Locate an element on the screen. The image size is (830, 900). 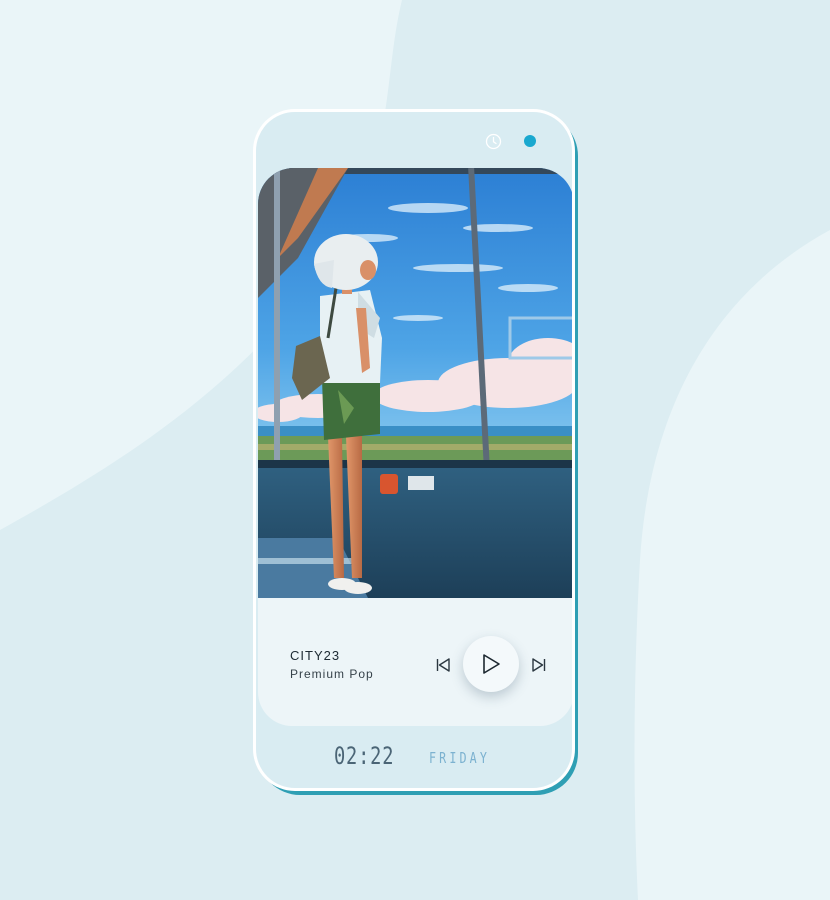
clock-icon is located at coordinates (493, 141).